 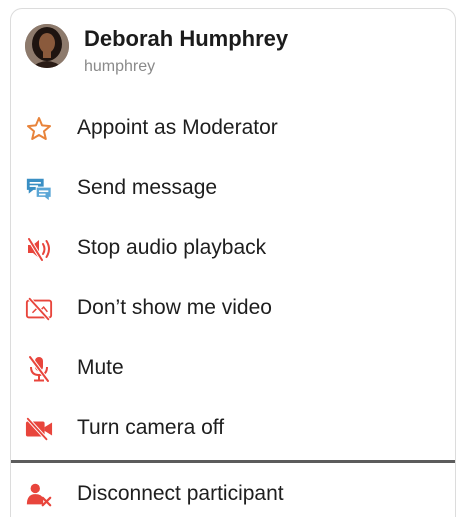 What do you see at coordinates (39, 429) in the screenshot?
I see `camera-off-icon` at bounding box center [39, 429].